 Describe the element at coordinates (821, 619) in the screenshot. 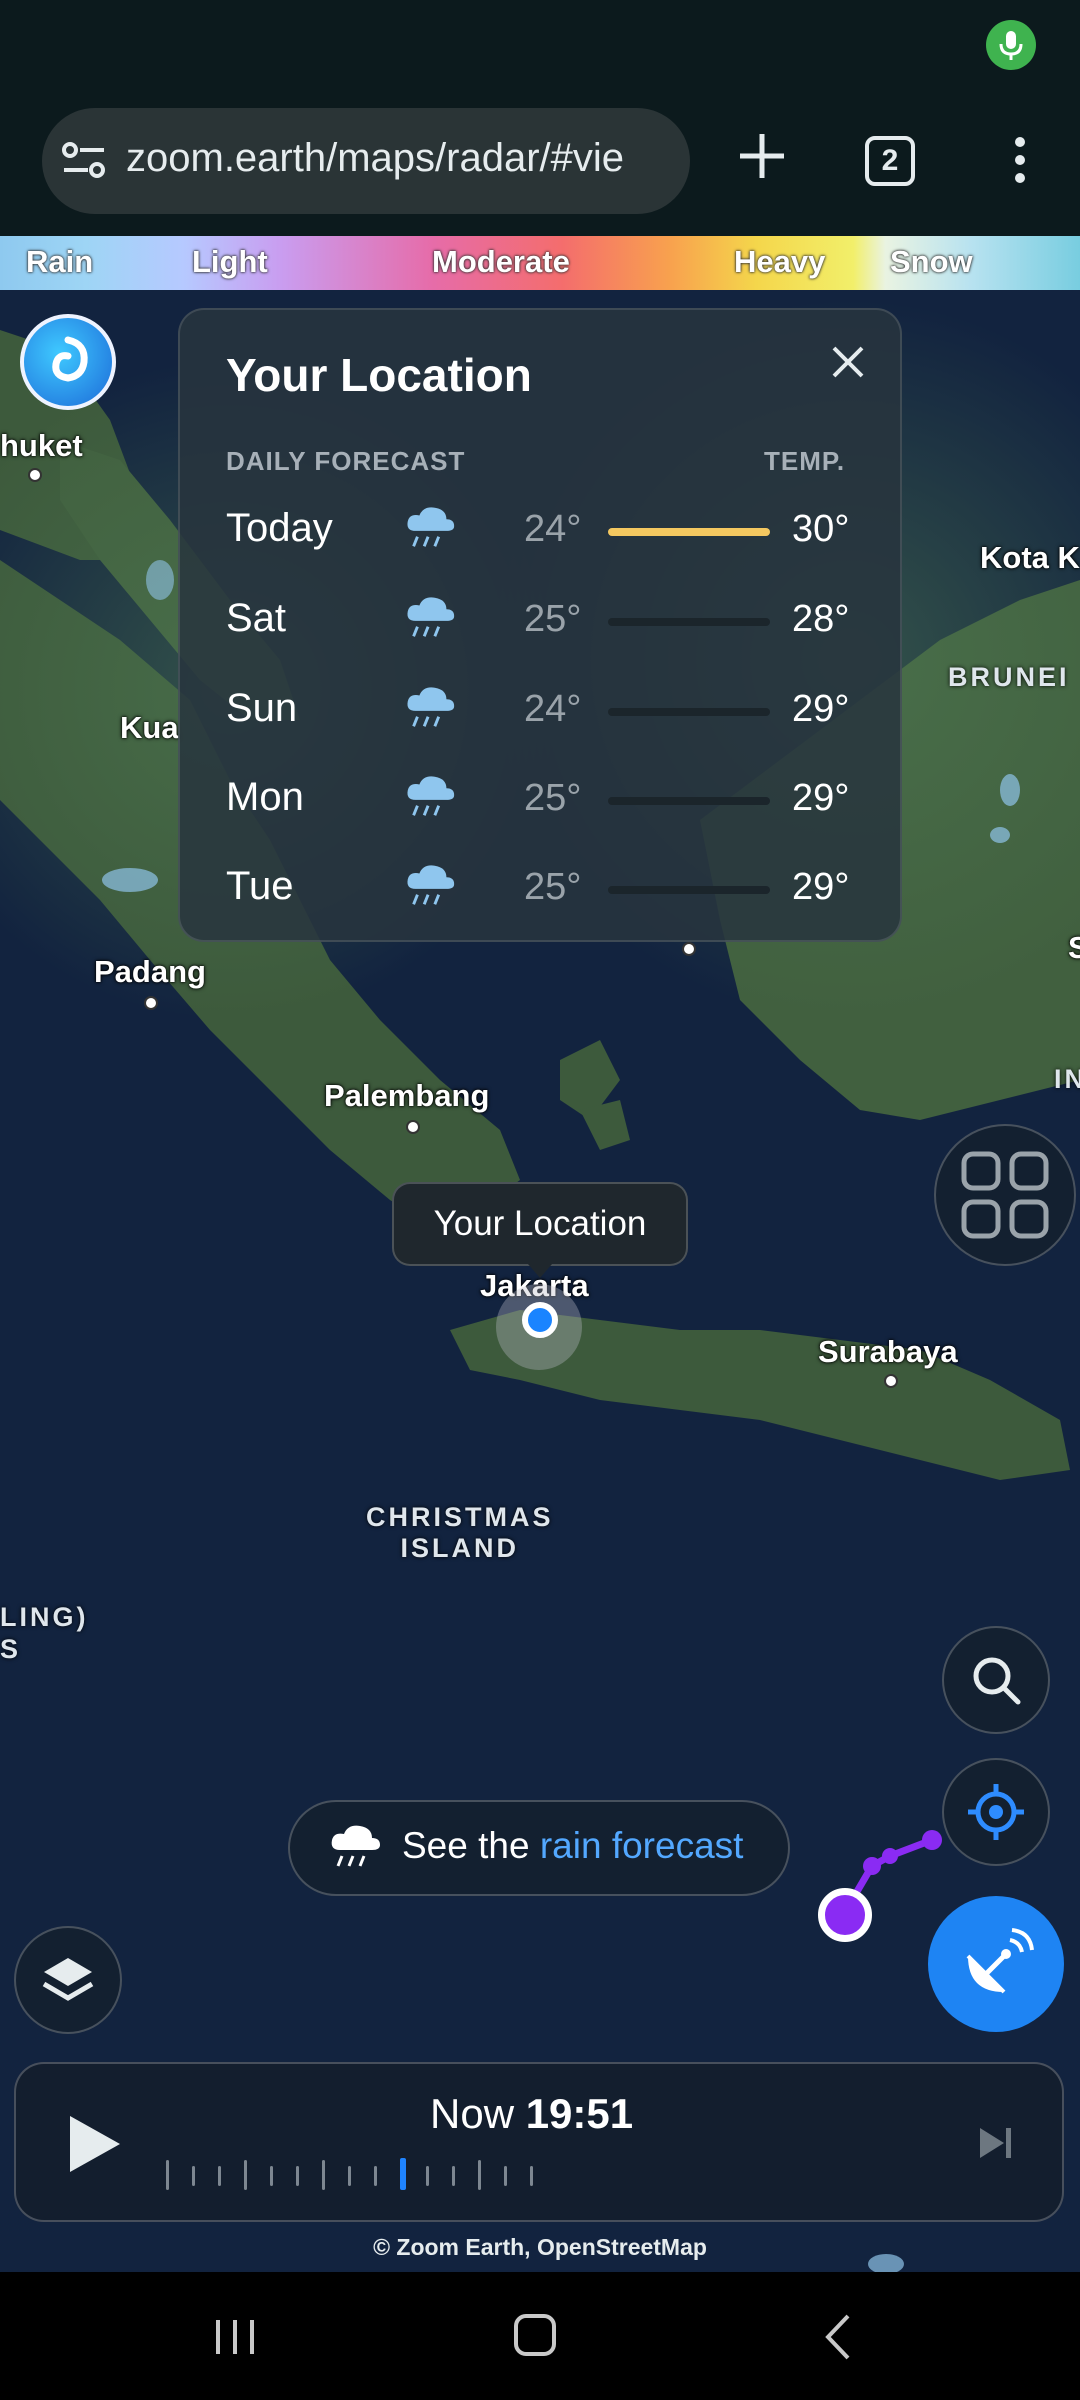

I see `forecast-high-temp: 28°` at that location.